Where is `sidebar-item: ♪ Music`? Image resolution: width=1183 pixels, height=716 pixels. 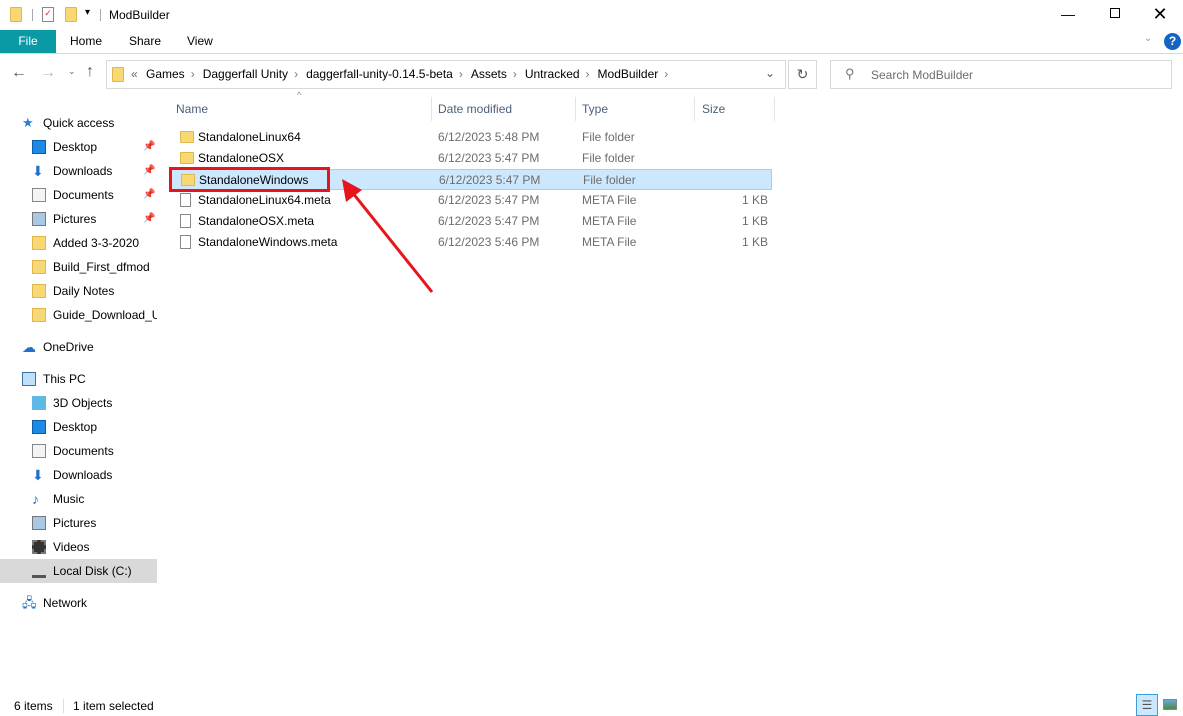
sidebar-item: ♪ Music is located at coordinates (78, 499).